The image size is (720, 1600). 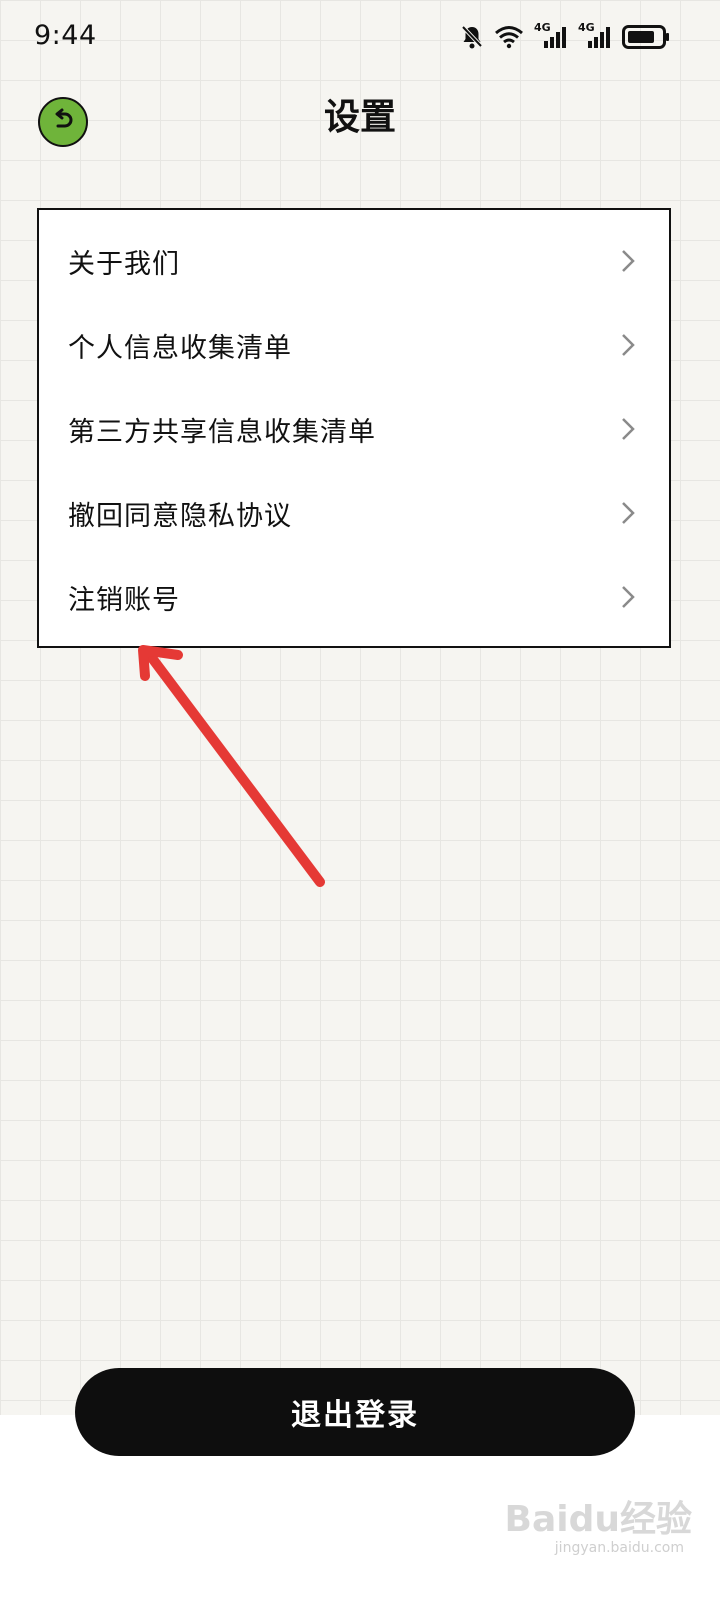 I want to click on menu-item-label: 第三方共享信息收集清单, so click(x=222, y=432).